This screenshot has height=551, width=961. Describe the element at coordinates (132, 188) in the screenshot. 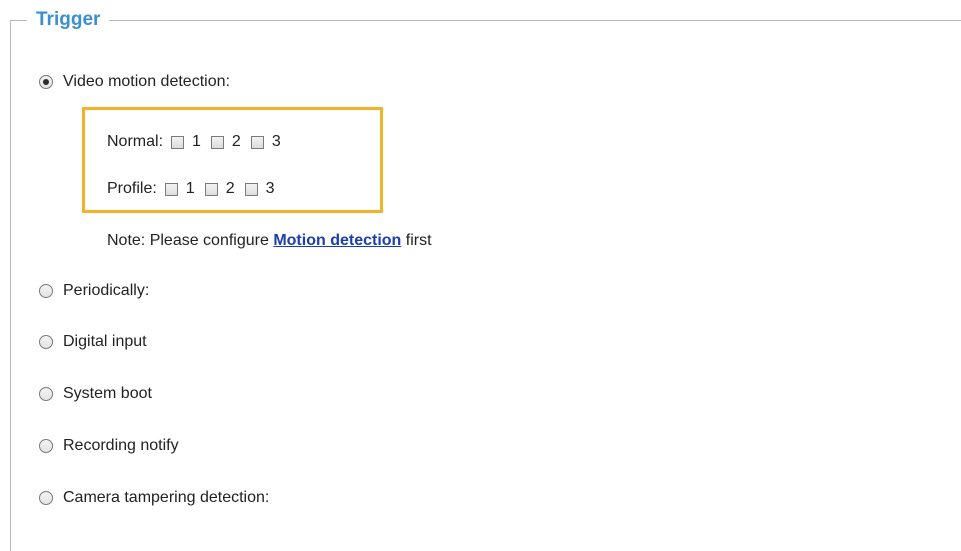

I see `profile-label: Profile:` at that location.